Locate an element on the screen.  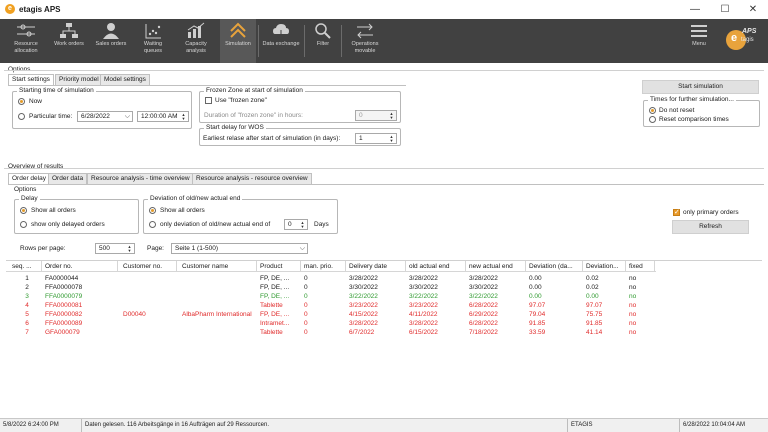
show-all-orders-radio is located at coordinates (23, 210).